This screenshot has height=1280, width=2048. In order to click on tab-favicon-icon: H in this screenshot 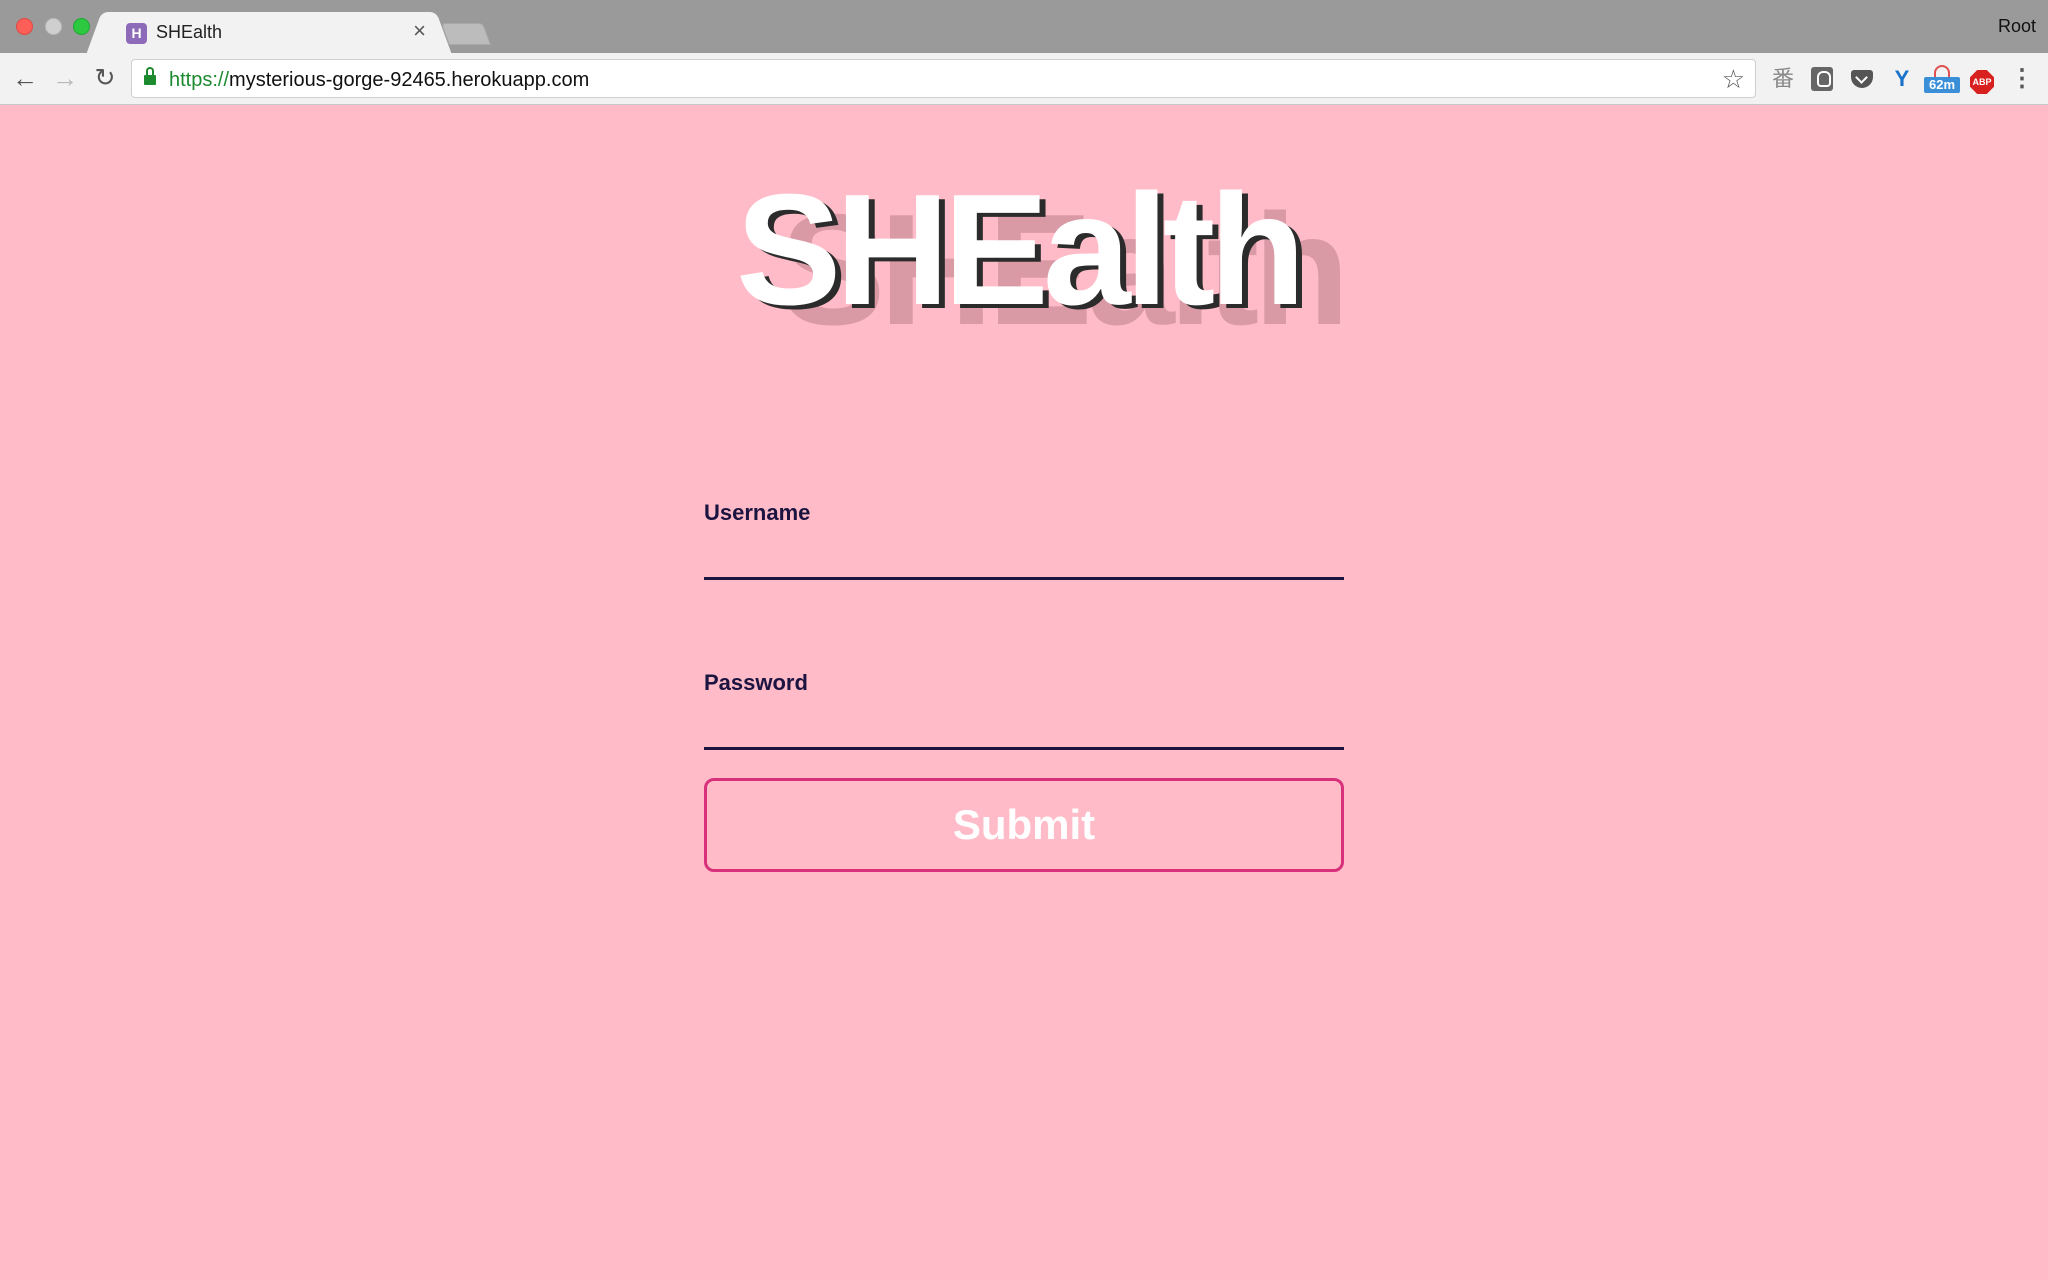, I will do `click(136, 33)`.